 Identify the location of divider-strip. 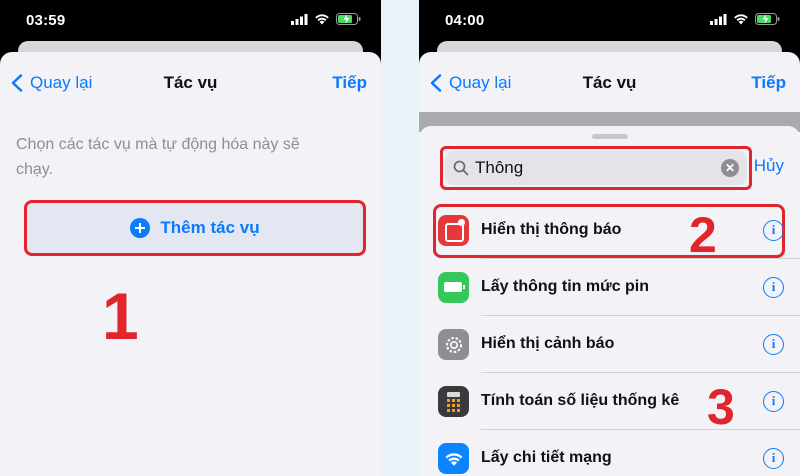
(400, 238).